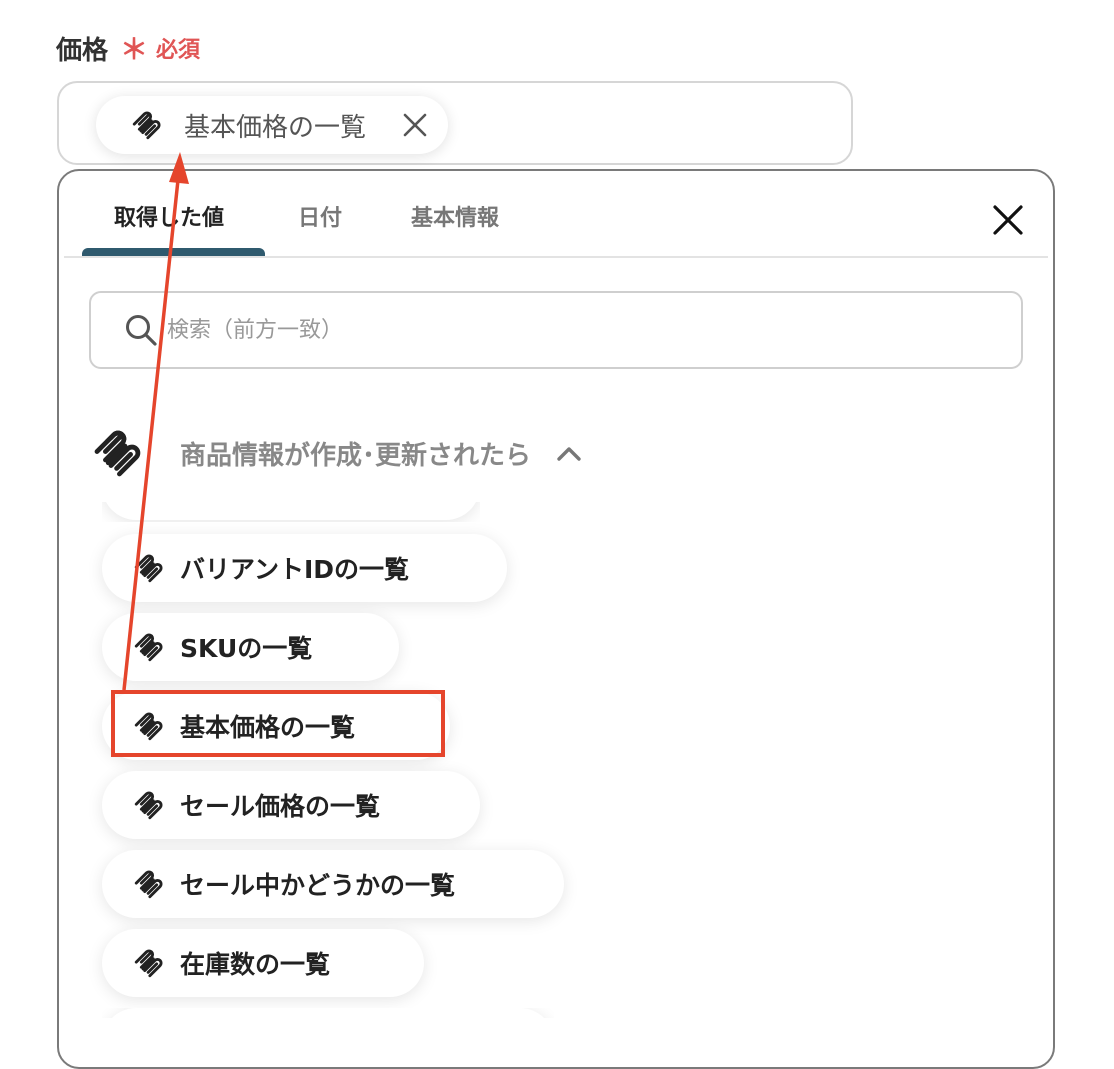 This screenshot has width=1114, height=1069. I want to click on tab-date: 日付, so click(320, 216).